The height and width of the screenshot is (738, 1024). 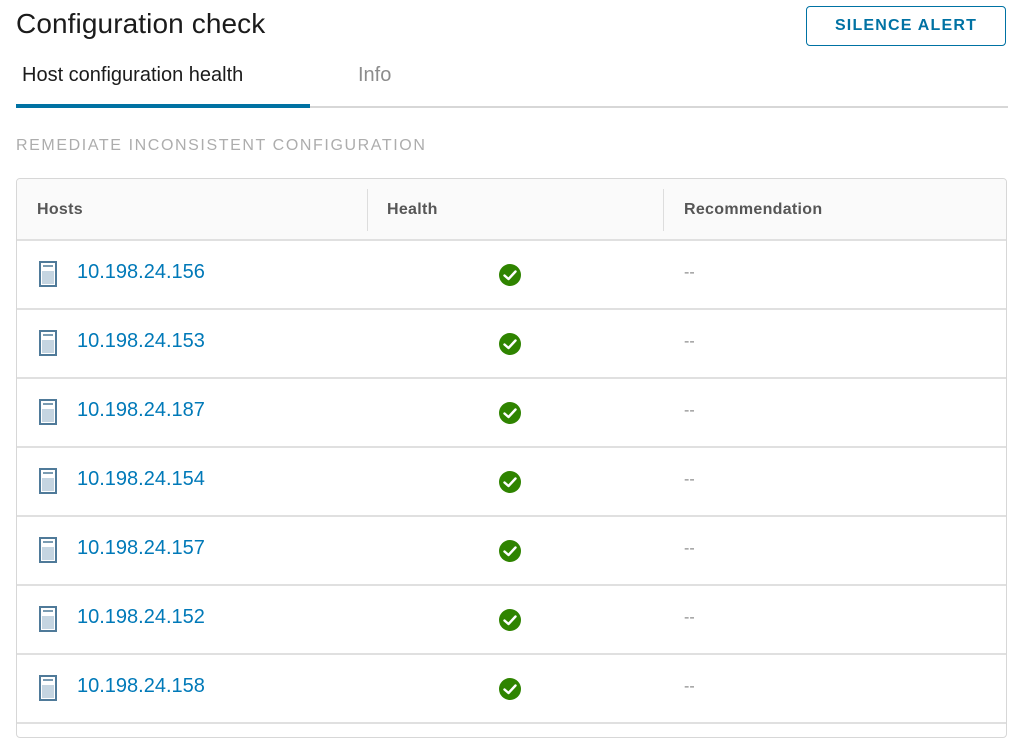 I want to click on table-row: 10.198.24.153 --, so click(x=511, y=344).